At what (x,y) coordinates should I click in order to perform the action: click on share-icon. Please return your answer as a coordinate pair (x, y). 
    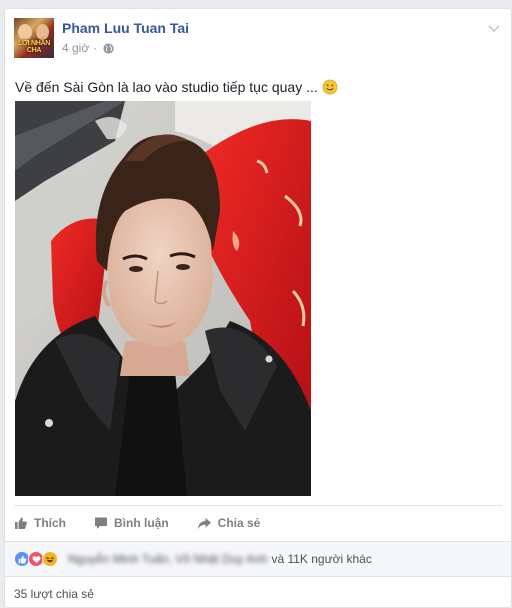
    Looking at the image, I should click on (204, 523).